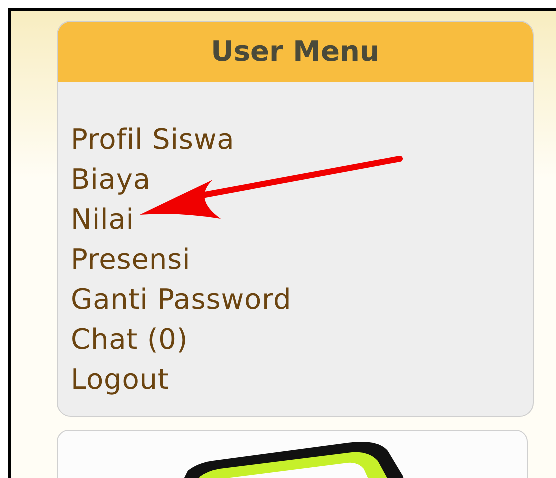  I want to click on menu-link: Biaya, so click(111, 180).